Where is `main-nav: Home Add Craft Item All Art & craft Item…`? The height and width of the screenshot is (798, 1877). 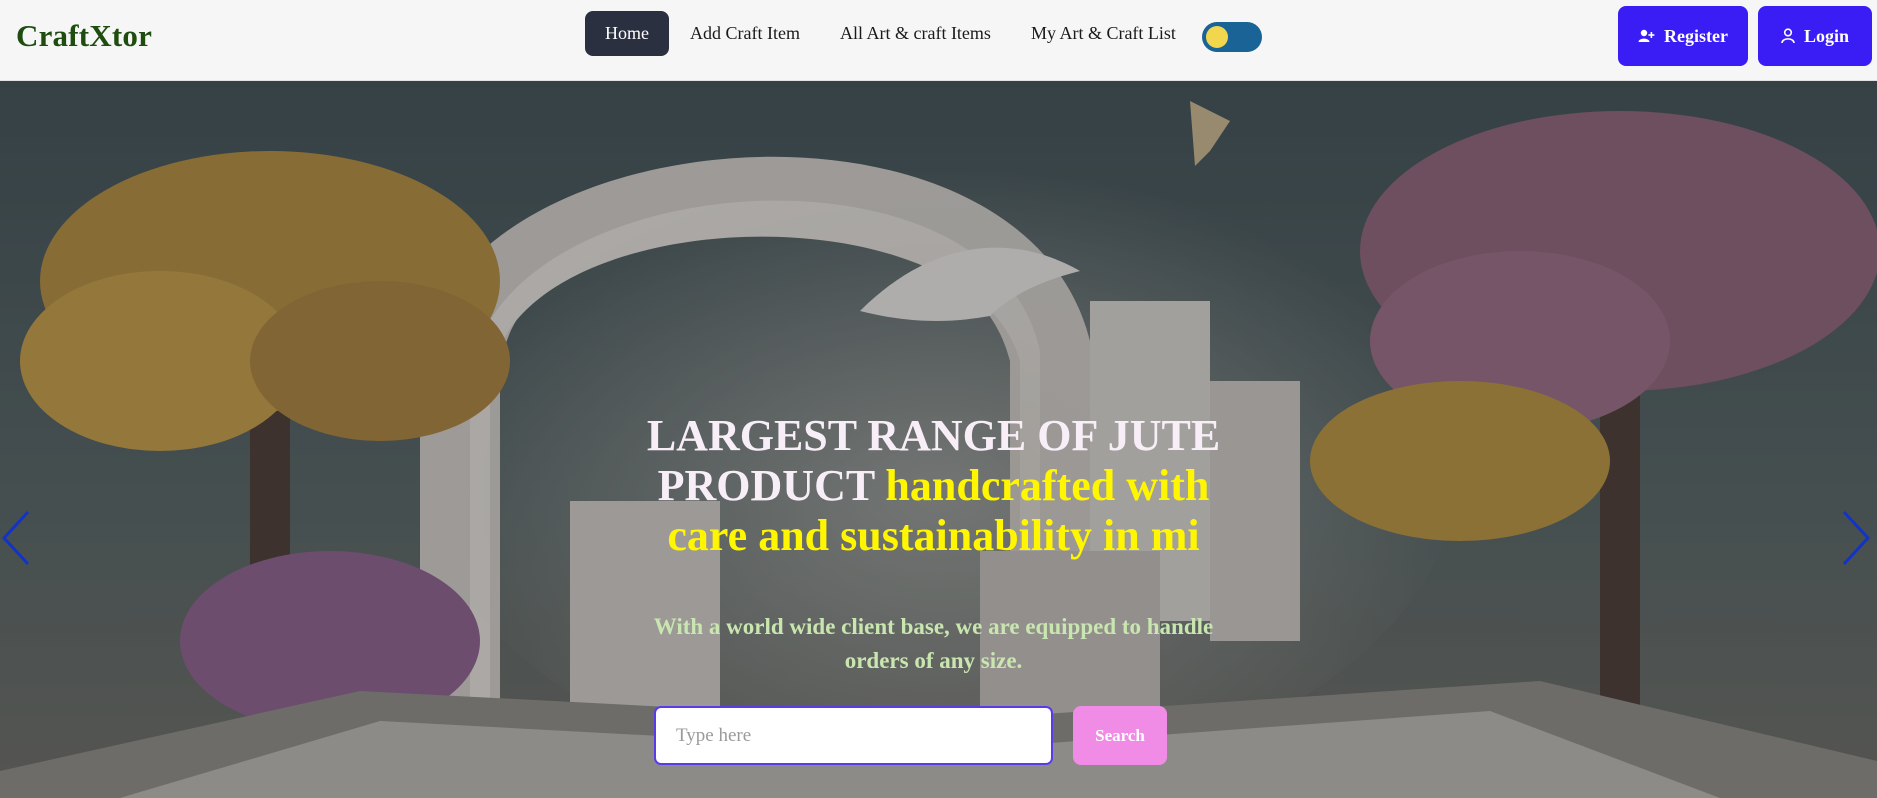
main-nav: Home Add Craft Item All Art & craft Item… is located at coordinates (890, 33).